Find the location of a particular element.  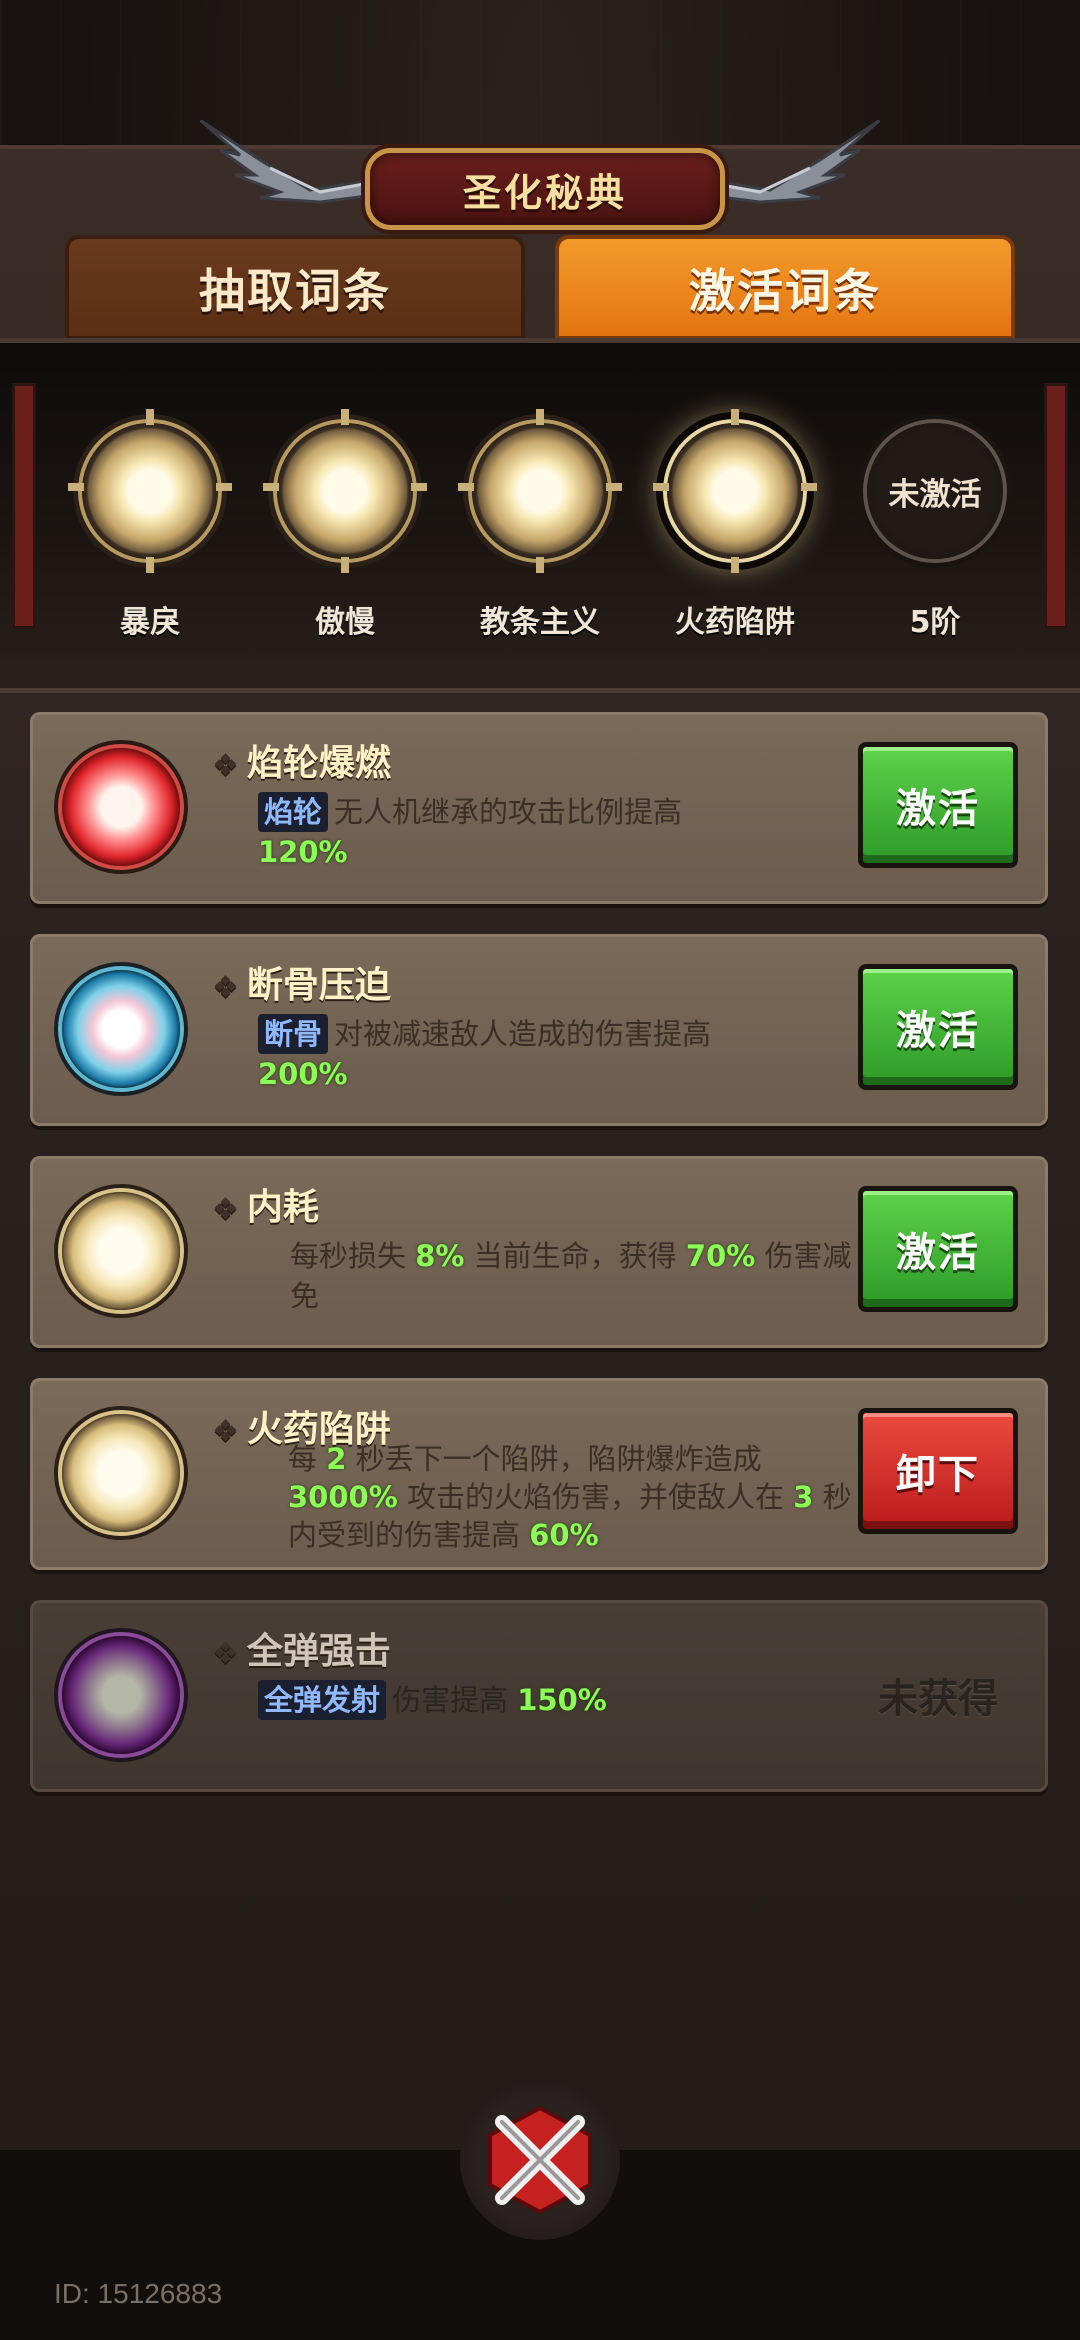

slot-bar-left-ornament is located at coordinates (24, 506).